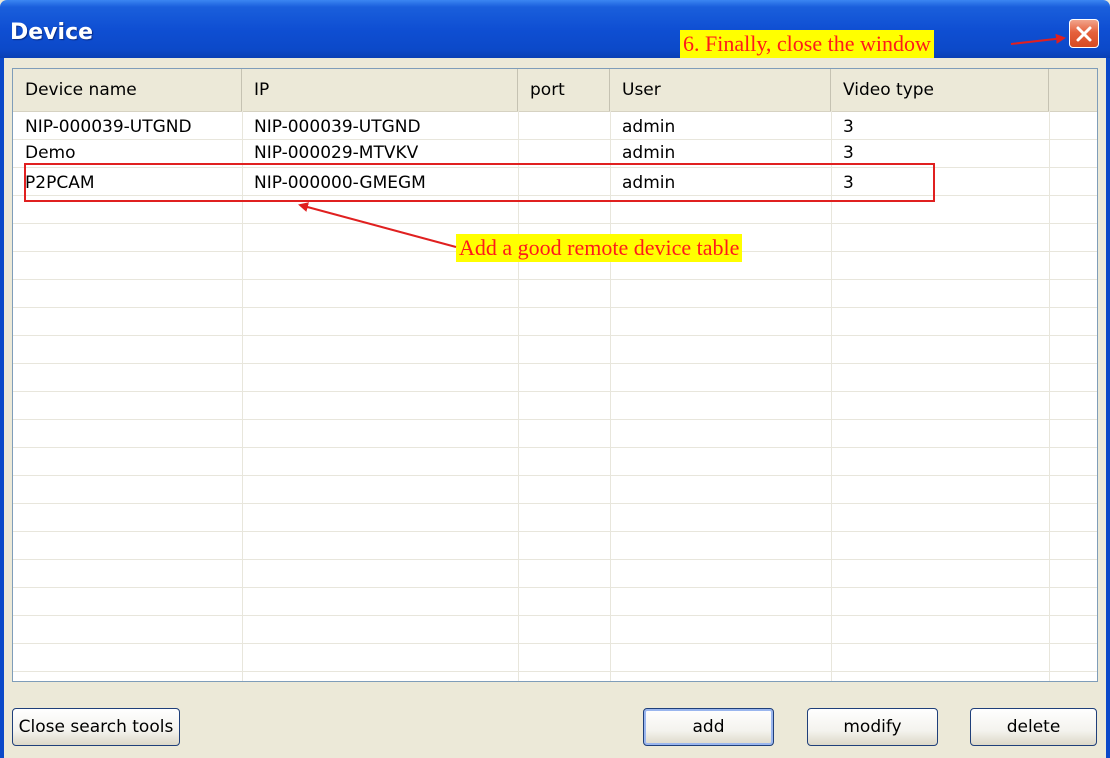 This screenshot has height=758, width=1110. Describe the element at coordinates (1073, 90) in the screenshot. I see `column-header-filler` at that location.